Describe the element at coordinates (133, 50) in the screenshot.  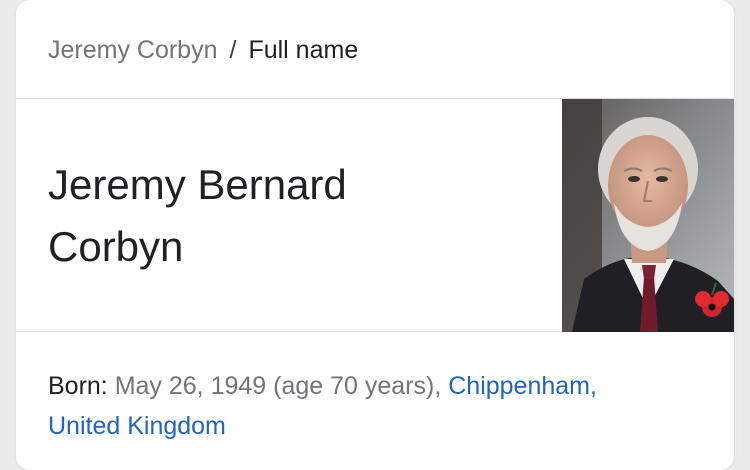
I see `breadcrumb-parent-link: Jeremy Corbyn` at that location.